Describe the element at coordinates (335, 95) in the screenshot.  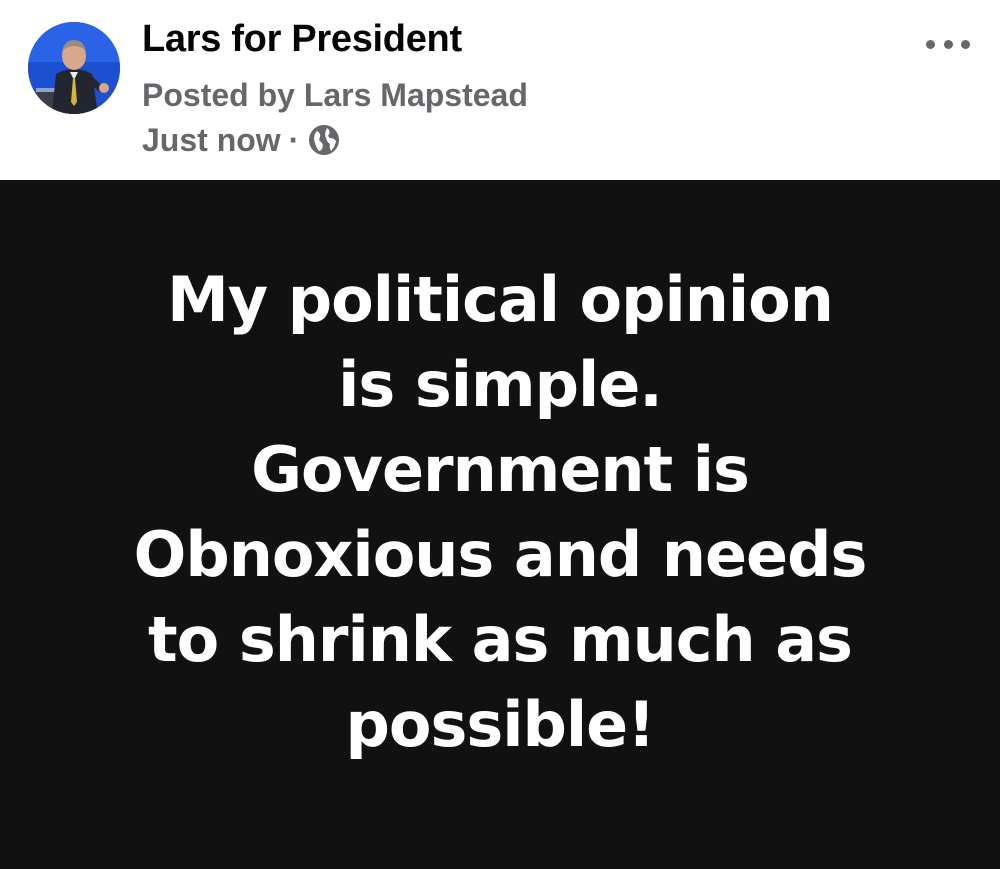
I see `posted-by-label: Posted by Lars Mapstead` at that location.